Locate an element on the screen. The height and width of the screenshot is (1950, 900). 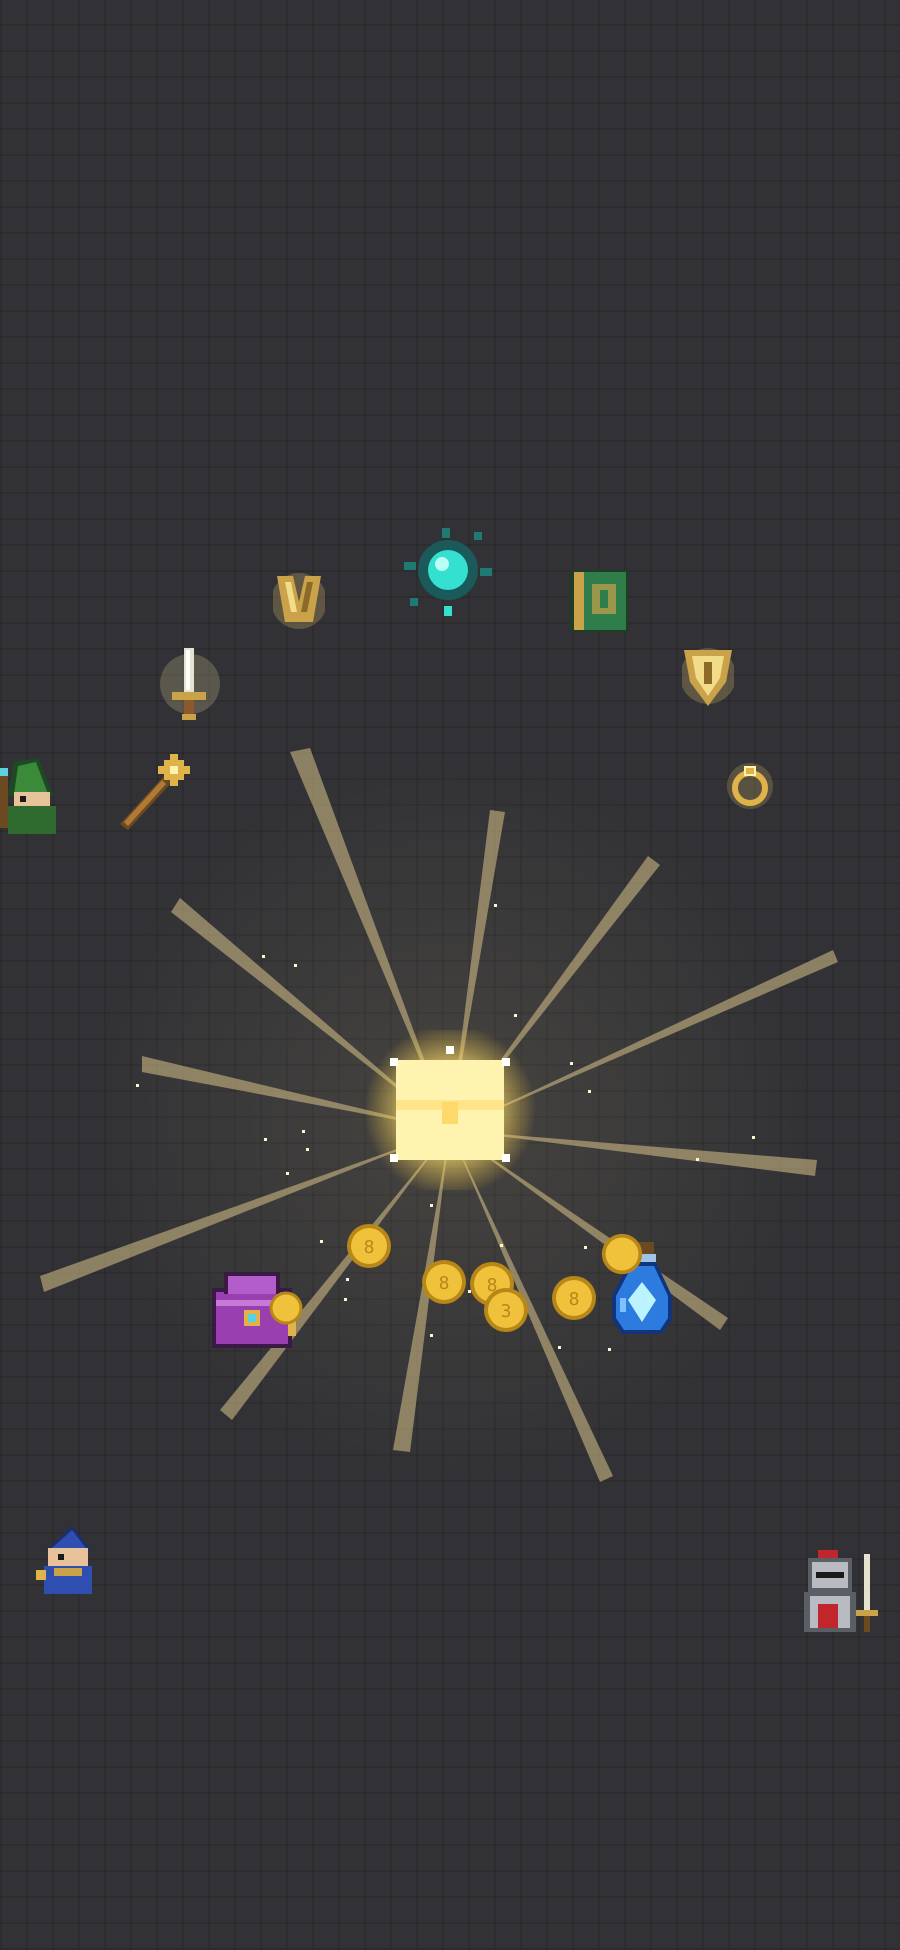
ring-icon is located at coordinates (750, 786).